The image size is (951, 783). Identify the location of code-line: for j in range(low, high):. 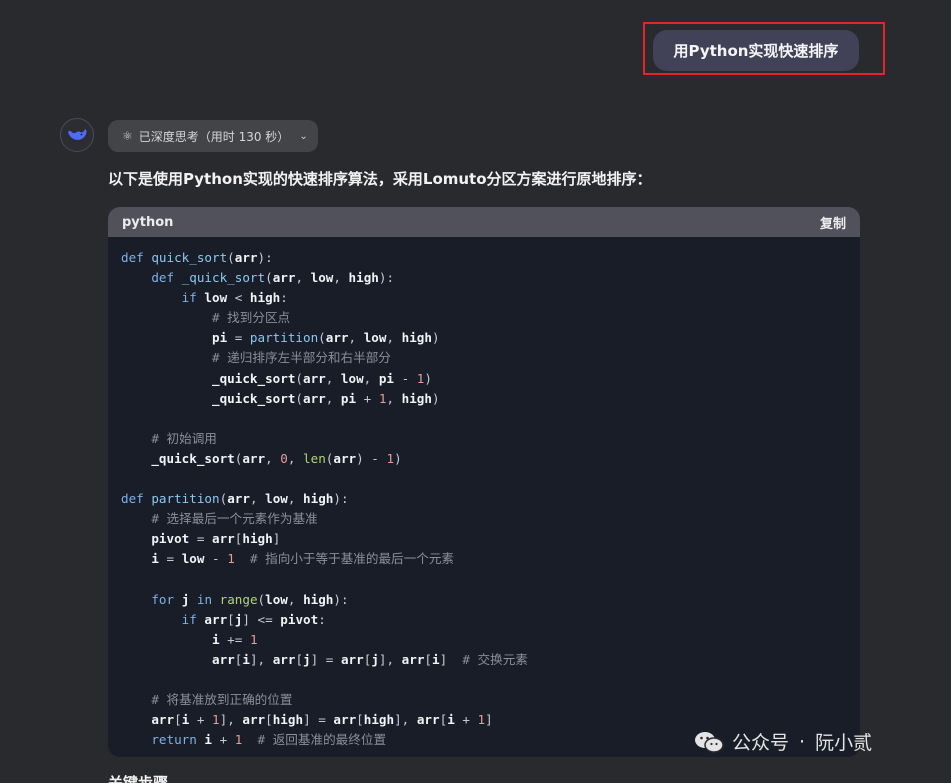
(250, 599).